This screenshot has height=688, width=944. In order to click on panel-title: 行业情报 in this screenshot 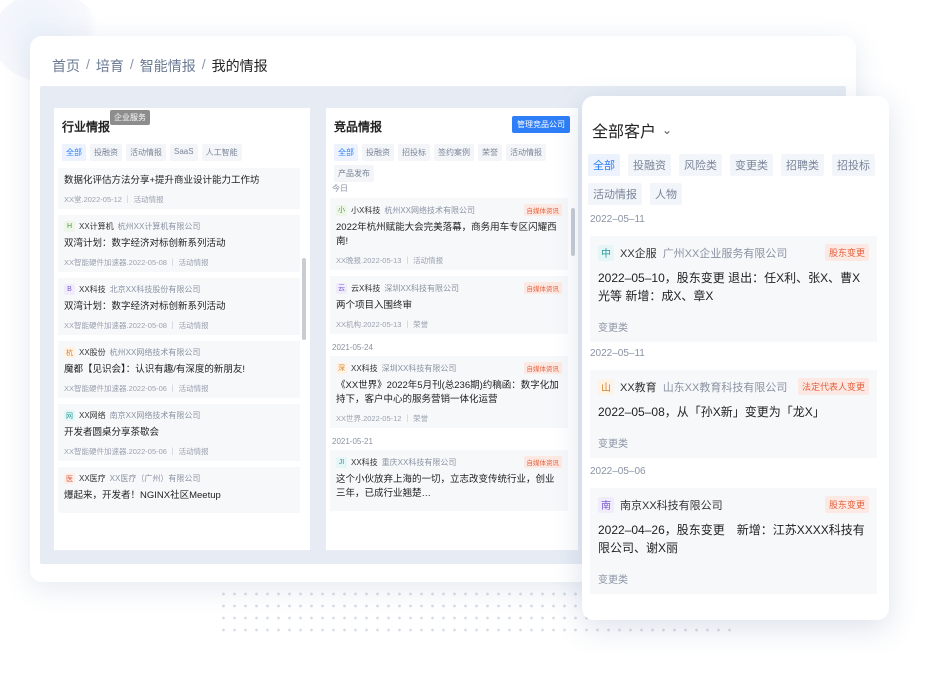, I will do `click(86, 127)`.